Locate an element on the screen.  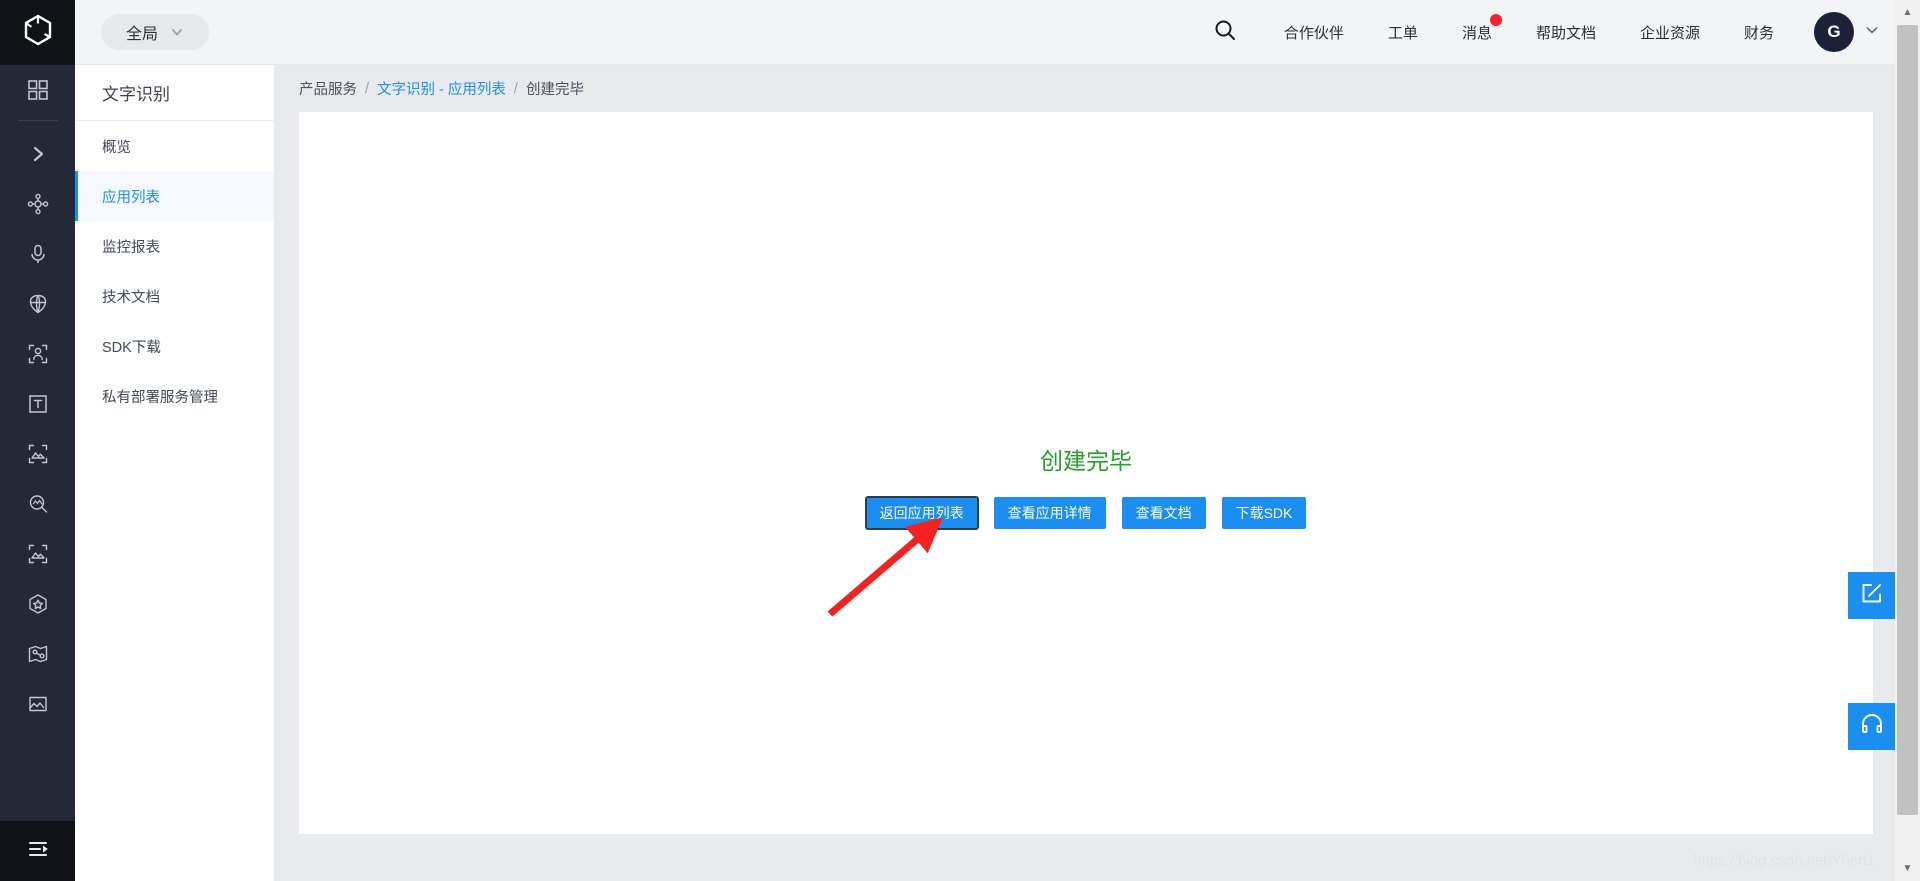
nav-item-enterprise-resources: 企业资源 is located at coordinates (1670, 32).